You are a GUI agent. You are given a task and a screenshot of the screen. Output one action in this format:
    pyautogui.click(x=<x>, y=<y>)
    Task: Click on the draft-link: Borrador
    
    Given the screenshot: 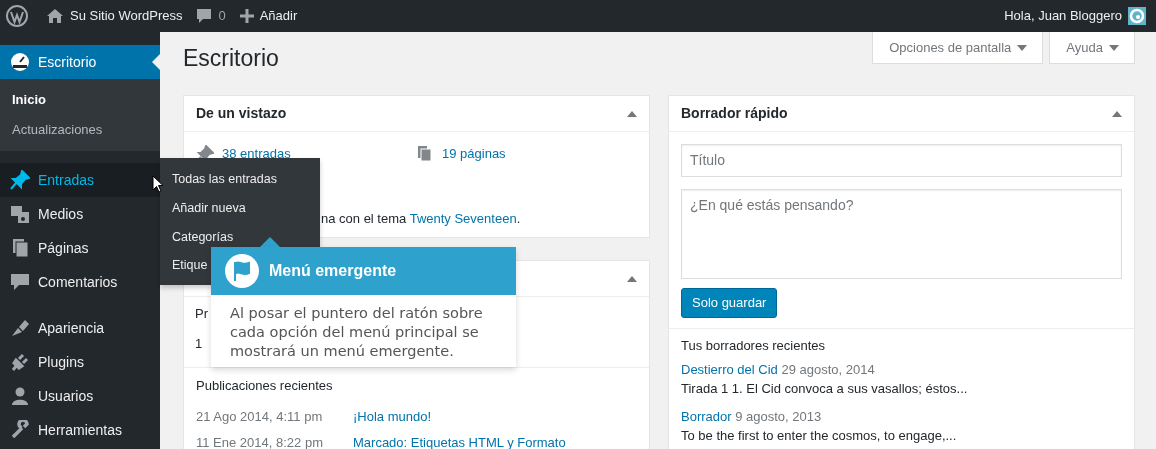 What is the action you would take?
    pyautogui.click(x=706, y=416)
    